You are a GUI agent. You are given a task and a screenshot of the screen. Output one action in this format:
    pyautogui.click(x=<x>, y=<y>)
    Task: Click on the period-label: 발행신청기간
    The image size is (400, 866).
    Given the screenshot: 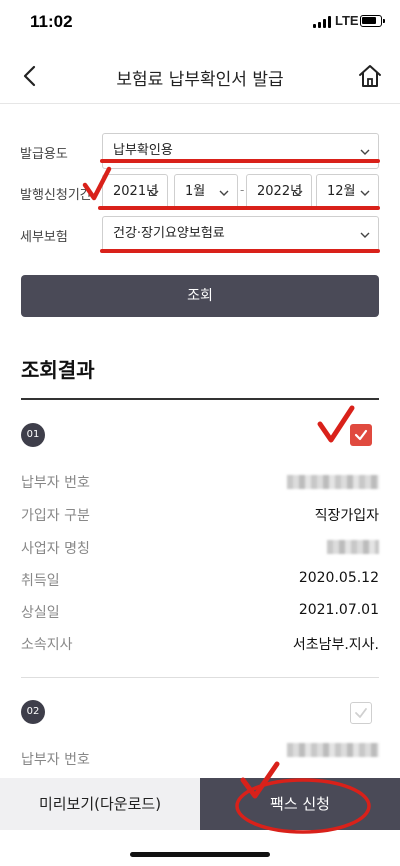 What is the action you would take?
    pyautogui.click(x=56, y=195)
    